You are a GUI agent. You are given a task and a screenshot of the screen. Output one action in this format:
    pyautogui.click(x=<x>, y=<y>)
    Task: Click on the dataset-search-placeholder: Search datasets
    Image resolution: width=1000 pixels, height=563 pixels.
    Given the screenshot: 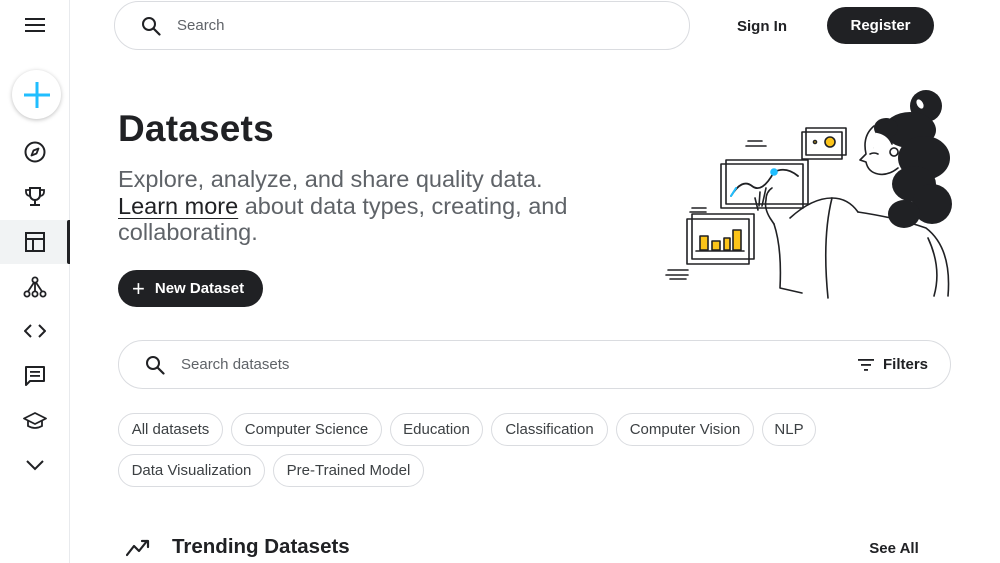 What is the action you would take?
    pyautogui.click(x=235, y=364)
    